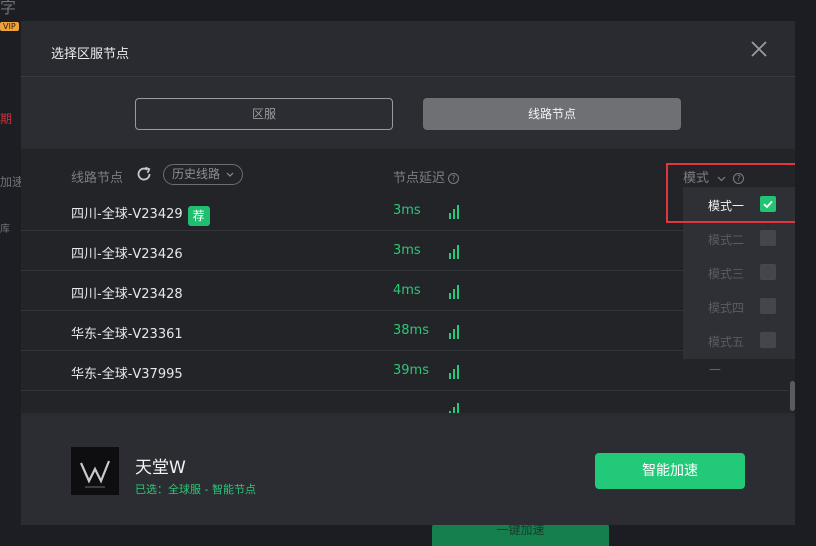 Image resolution: width=816 pixels, height=546 pixels. I want to click on node-row: 四川-全球-V23429 荐 3ms, so click(405, 211).